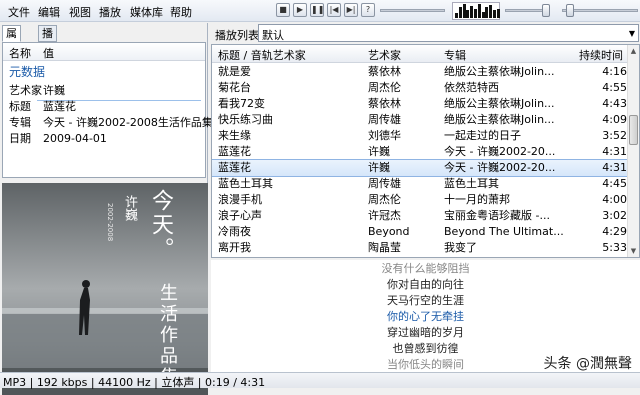  I want to click on properties-header: 名称 值, so click(104, 52).